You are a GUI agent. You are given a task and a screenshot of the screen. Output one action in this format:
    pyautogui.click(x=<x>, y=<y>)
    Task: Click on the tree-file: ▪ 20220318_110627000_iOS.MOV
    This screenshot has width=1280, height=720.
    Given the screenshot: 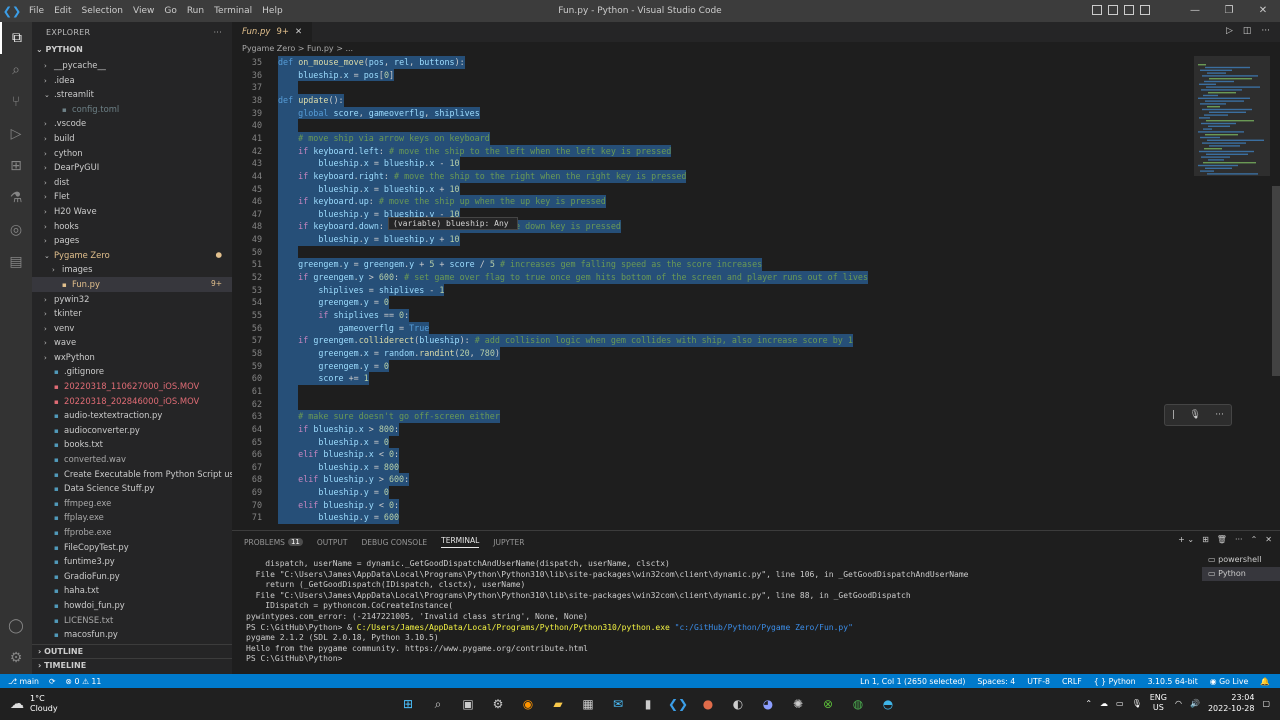 What is the action you would take?
    pyautogui.click(x=132, y=386)
    